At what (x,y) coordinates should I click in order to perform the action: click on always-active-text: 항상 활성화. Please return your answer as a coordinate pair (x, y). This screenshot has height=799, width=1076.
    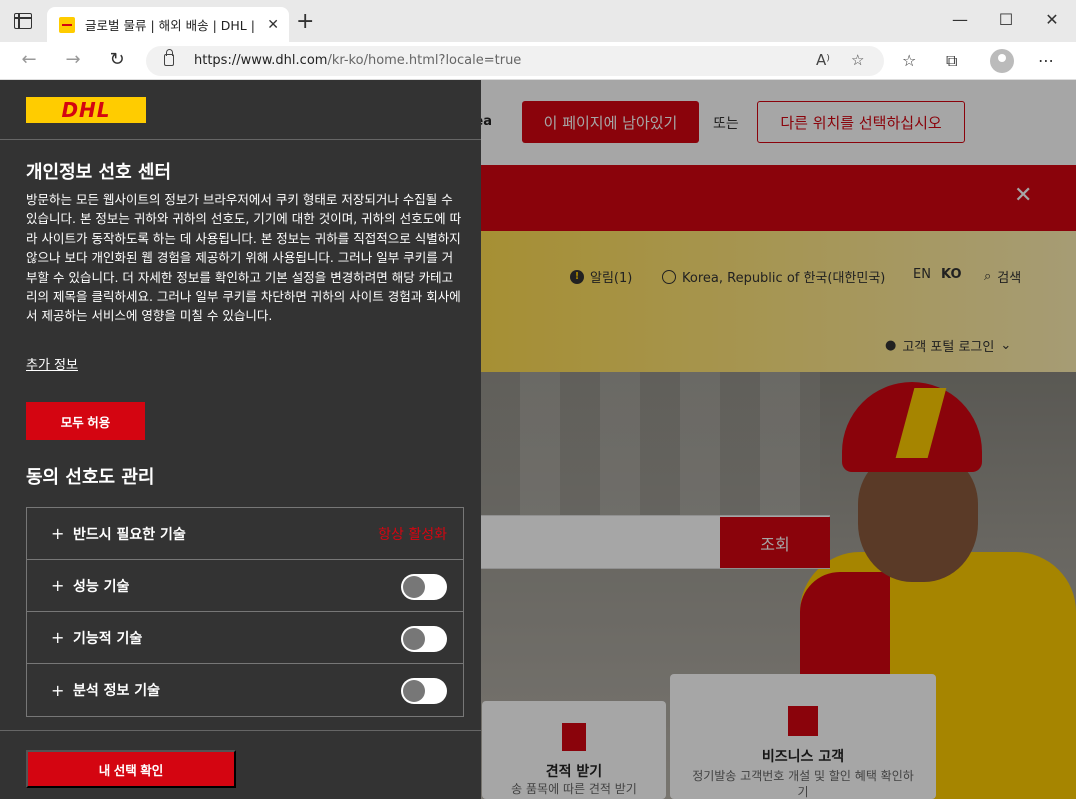
    Looking at the image, I should click on (412, 535).